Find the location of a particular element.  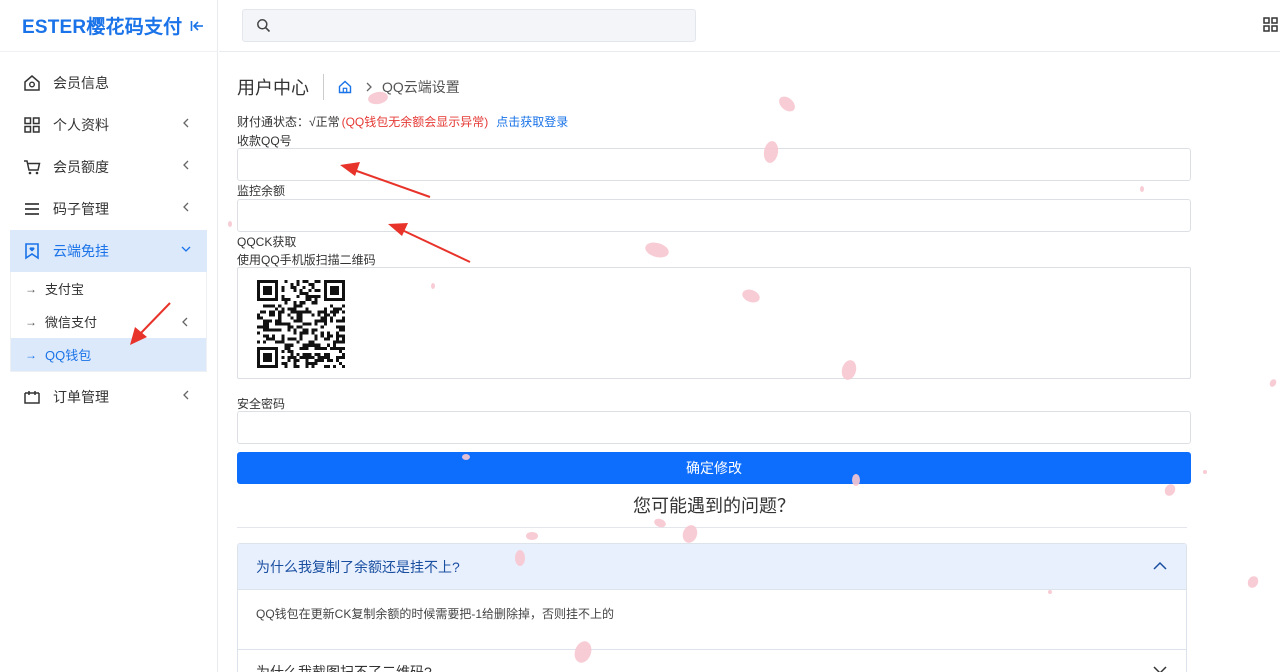

page-title: 用户中心 is located at coordinates (280, 87).